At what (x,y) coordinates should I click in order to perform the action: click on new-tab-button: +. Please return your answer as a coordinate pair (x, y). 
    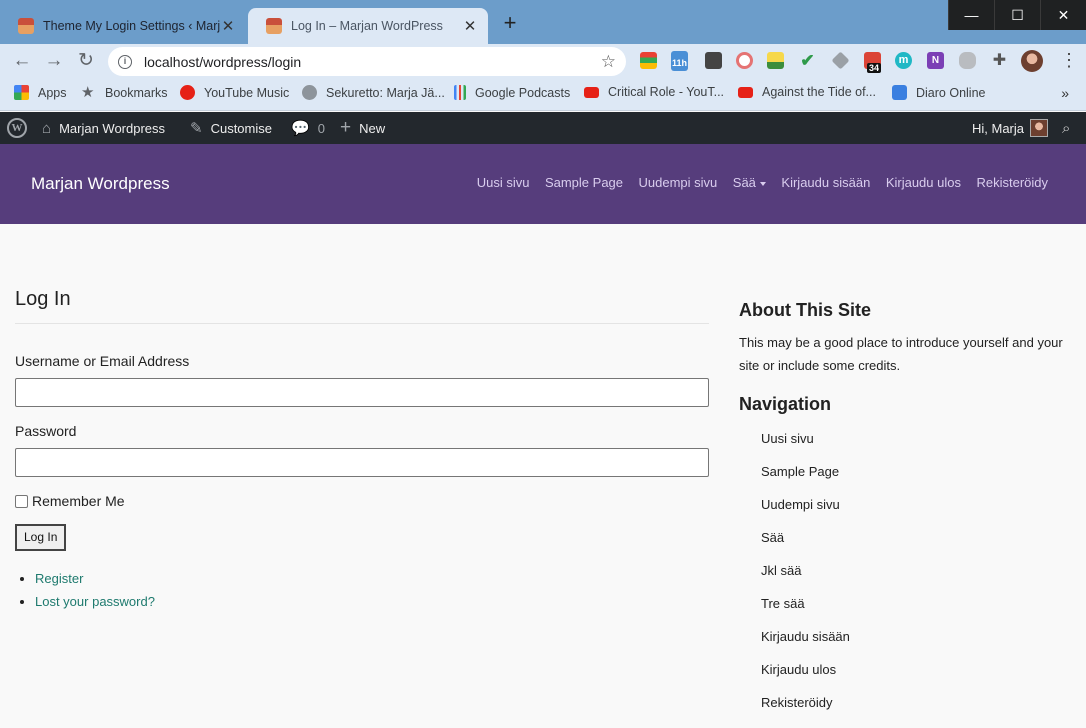
    Looking at the image, I should click on (510, 24).